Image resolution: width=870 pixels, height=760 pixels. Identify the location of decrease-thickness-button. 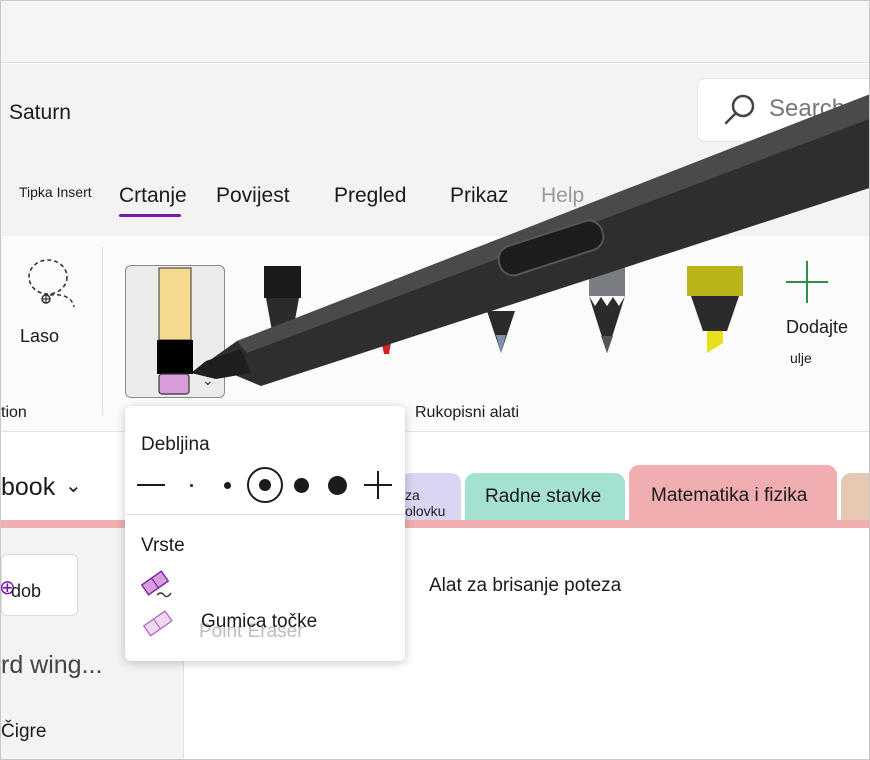
(151, 485).